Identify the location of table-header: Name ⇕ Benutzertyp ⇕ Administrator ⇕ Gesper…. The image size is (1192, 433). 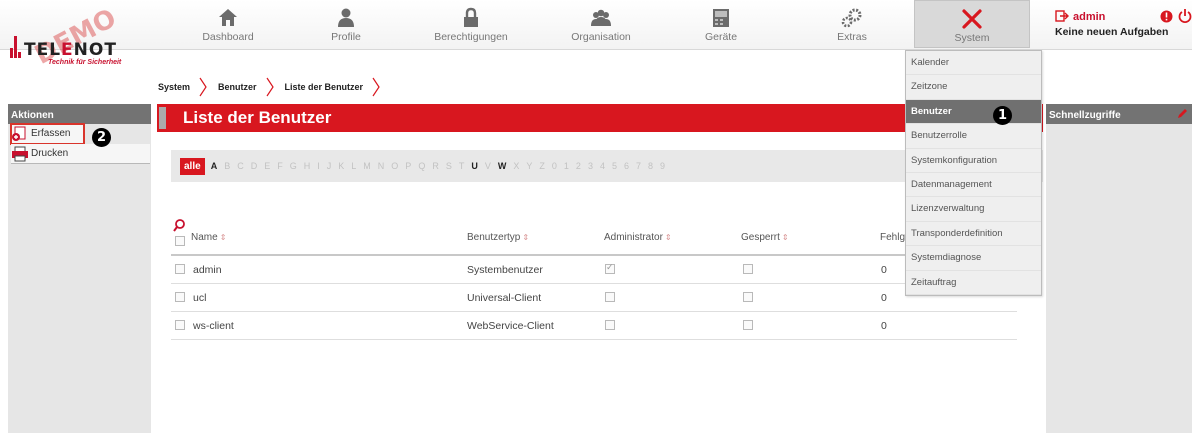
(594, 236).